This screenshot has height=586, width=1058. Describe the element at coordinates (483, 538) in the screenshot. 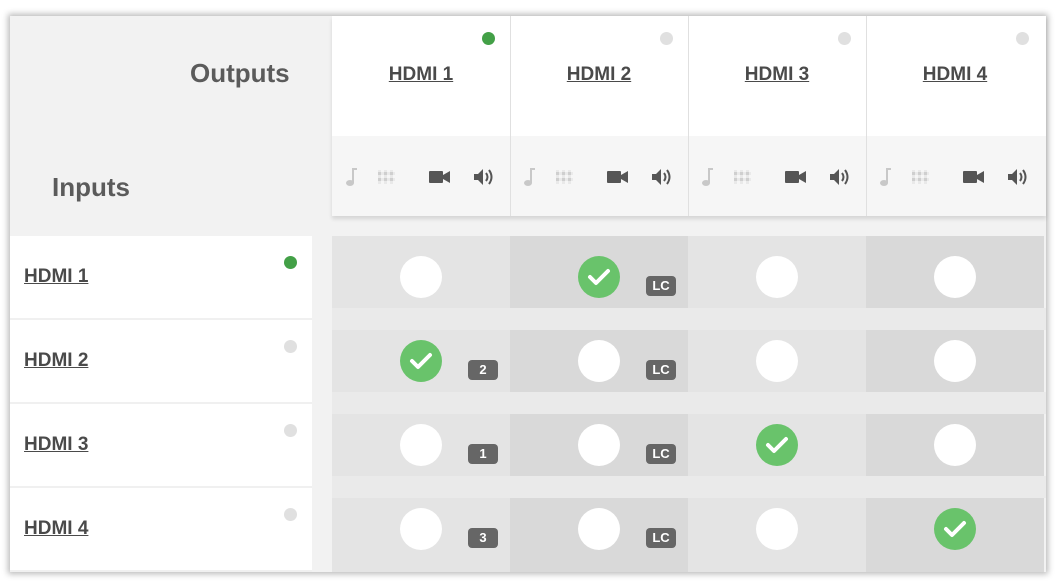

I see `layer-badge: 3` at that location.